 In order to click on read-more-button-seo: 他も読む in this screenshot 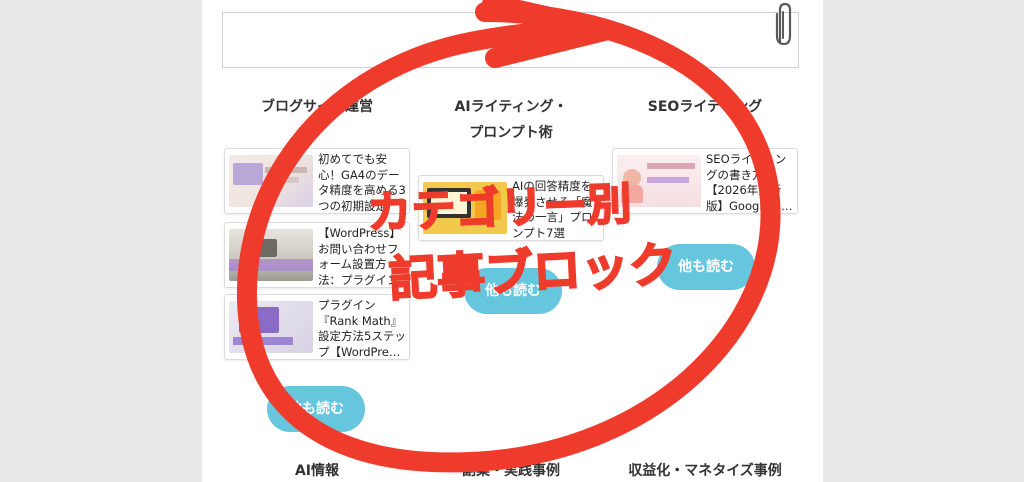, I will do `click(706, 267)`.